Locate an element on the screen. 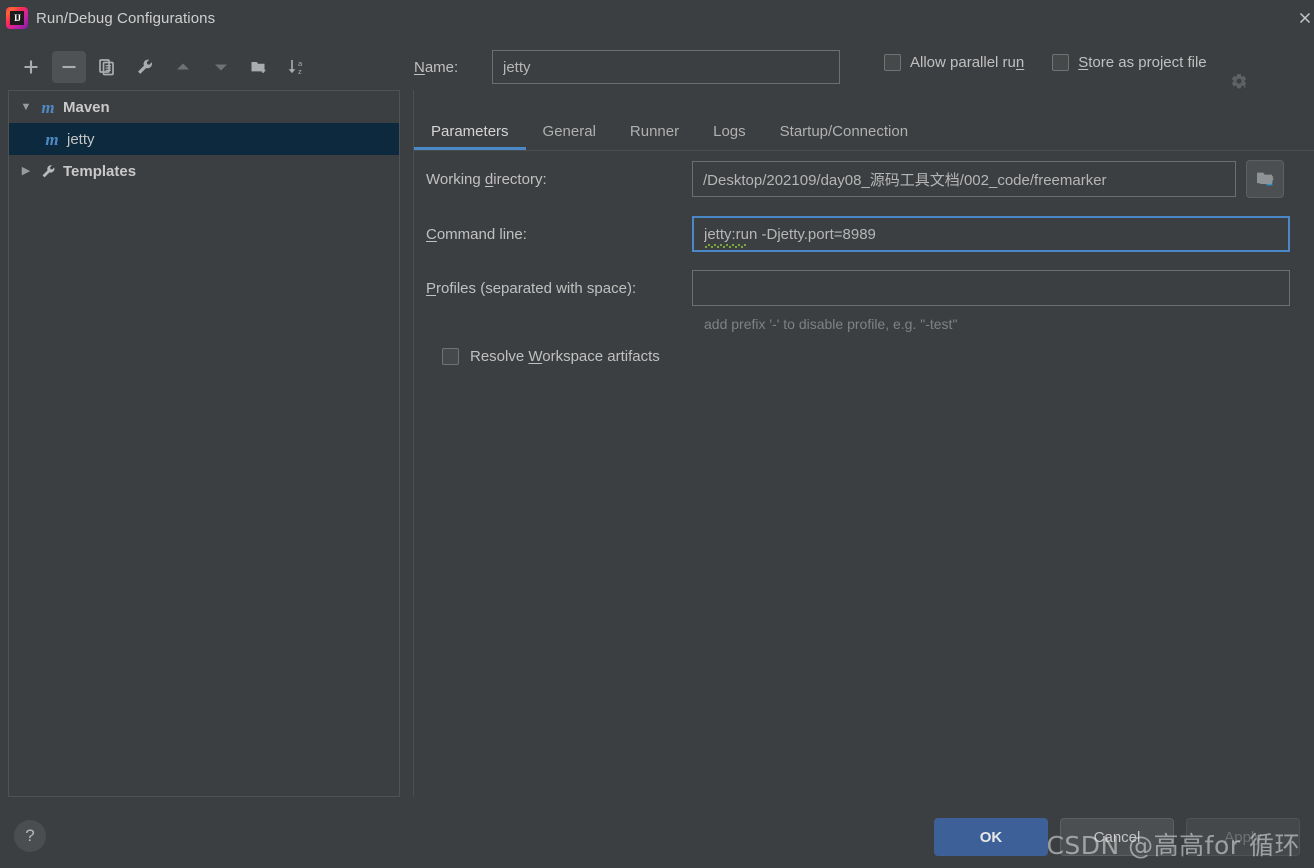  tab-label: Runner is located at coordinates (654, 131).